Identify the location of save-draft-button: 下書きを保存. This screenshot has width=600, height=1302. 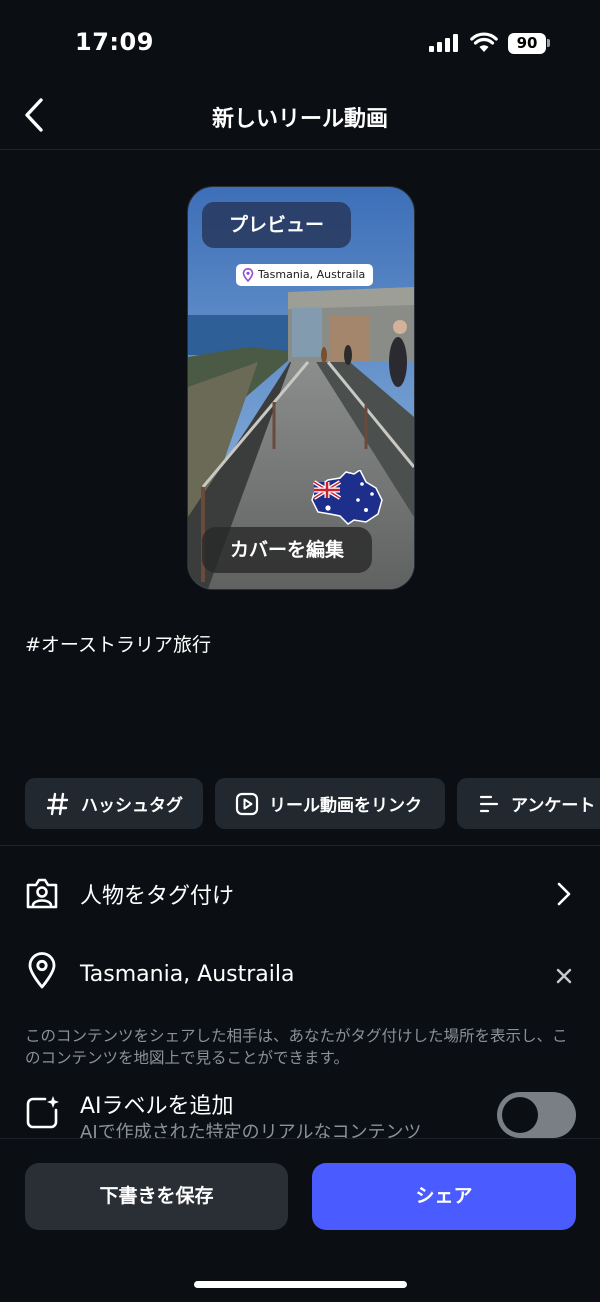
(156, 1196).